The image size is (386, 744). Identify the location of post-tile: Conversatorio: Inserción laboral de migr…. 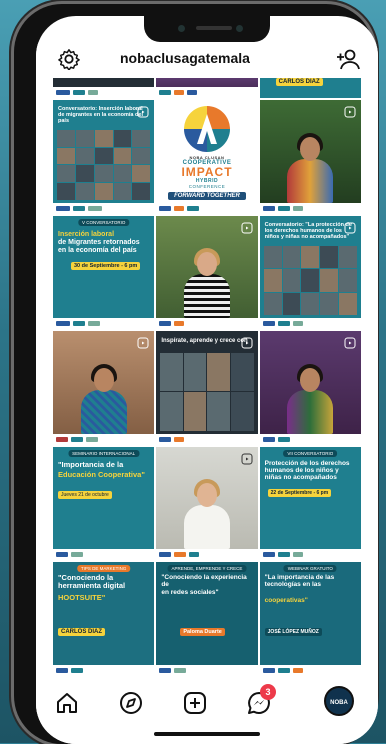
(104, 157).